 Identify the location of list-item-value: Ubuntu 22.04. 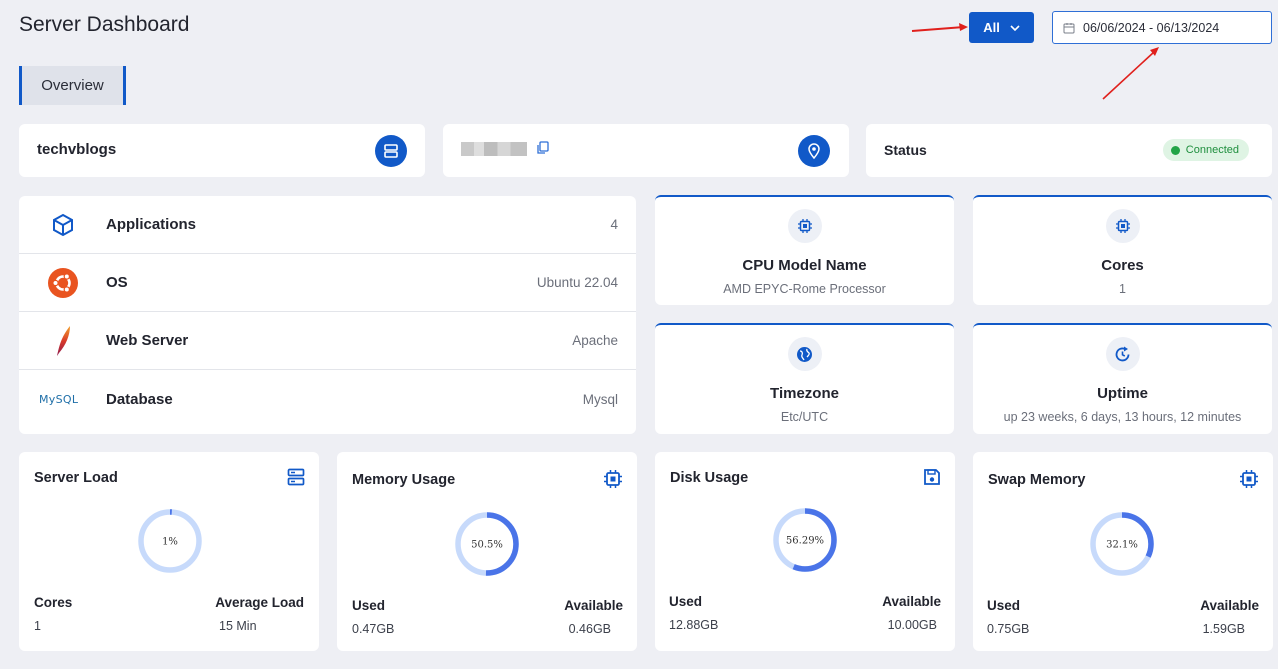
(577, 282).